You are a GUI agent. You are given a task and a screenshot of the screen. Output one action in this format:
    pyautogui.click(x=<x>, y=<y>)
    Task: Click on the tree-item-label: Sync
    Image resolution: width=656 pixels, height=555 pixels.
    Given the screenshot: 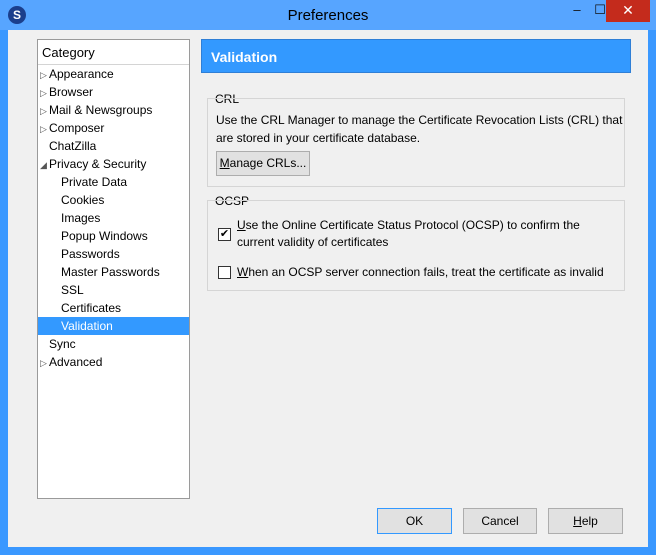 What is the action you would take?
    pyautogui.click(x=62, y=344)
    